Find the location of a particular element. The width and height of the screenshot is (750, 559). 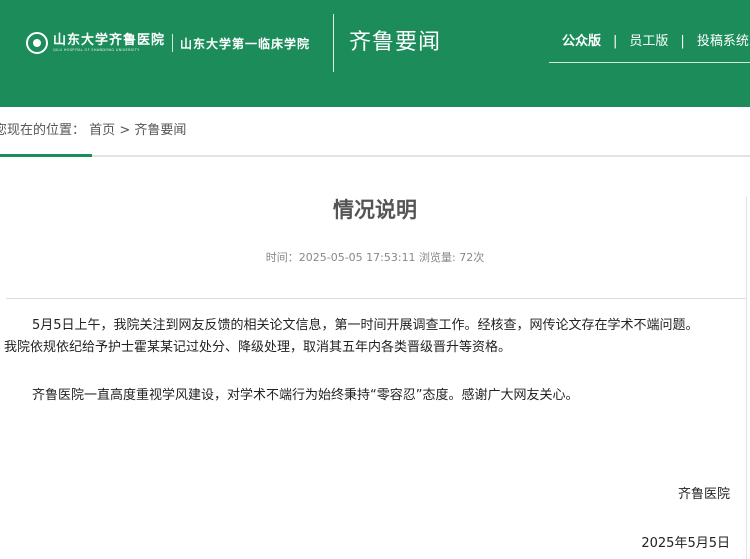

article-meta-divider is located at coordinates (376, 298).